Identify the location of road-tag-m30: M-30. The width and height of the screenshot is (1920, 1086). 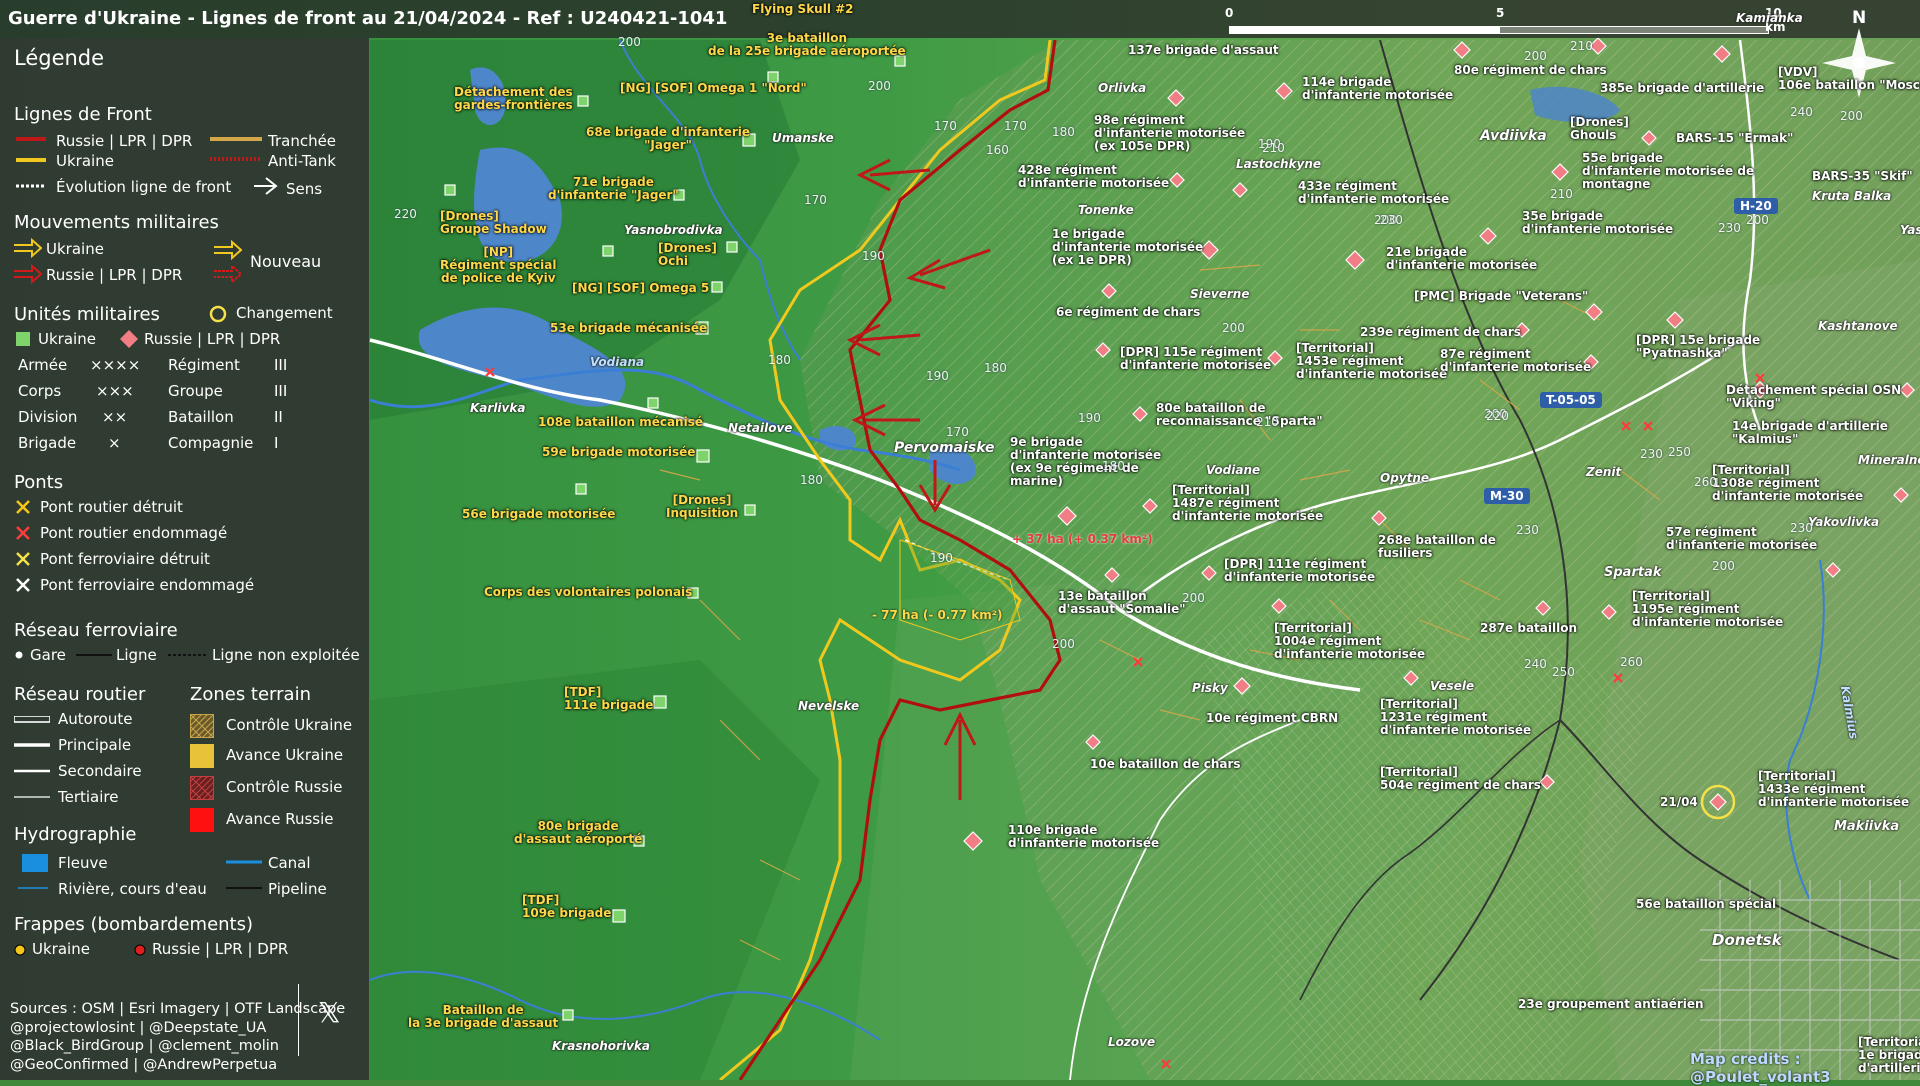
(1507, 496).